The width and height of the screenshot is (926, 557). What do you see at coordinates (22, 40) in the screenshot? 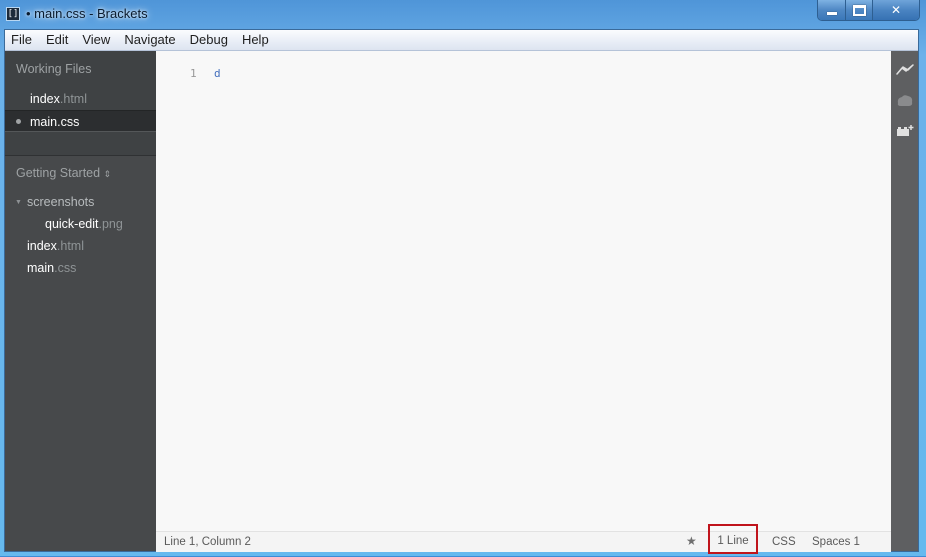
I see `menu-file: File` at bounding box center [22, 40].